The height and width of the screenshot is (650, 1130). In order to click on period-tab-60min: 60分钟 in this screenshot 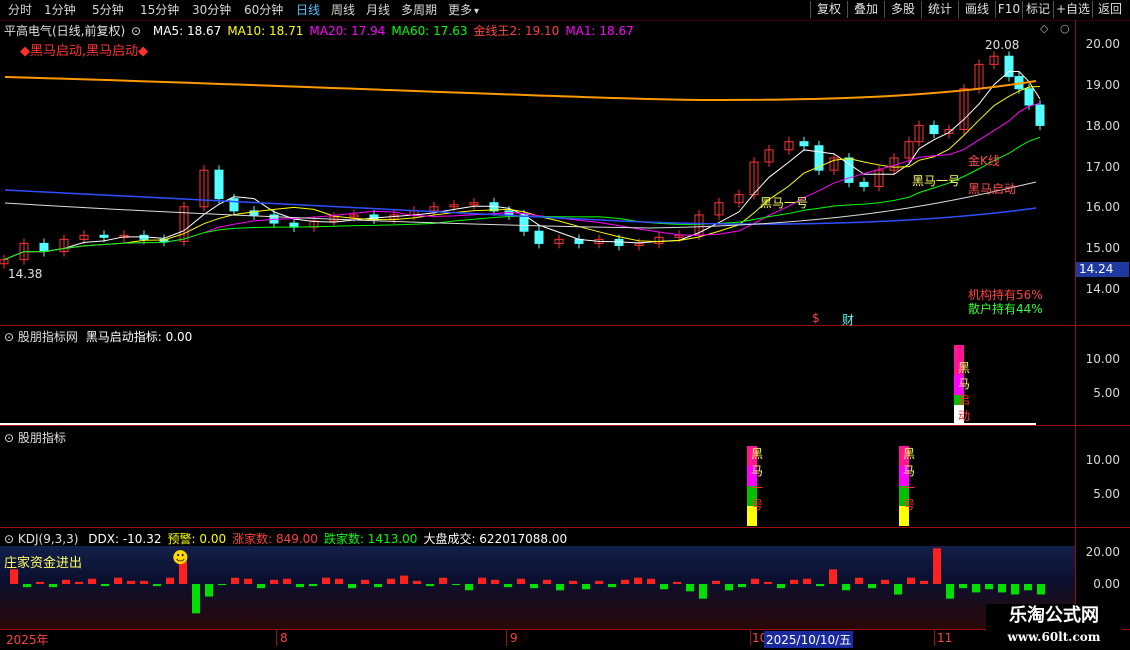, I will do `click(263, 10)`.